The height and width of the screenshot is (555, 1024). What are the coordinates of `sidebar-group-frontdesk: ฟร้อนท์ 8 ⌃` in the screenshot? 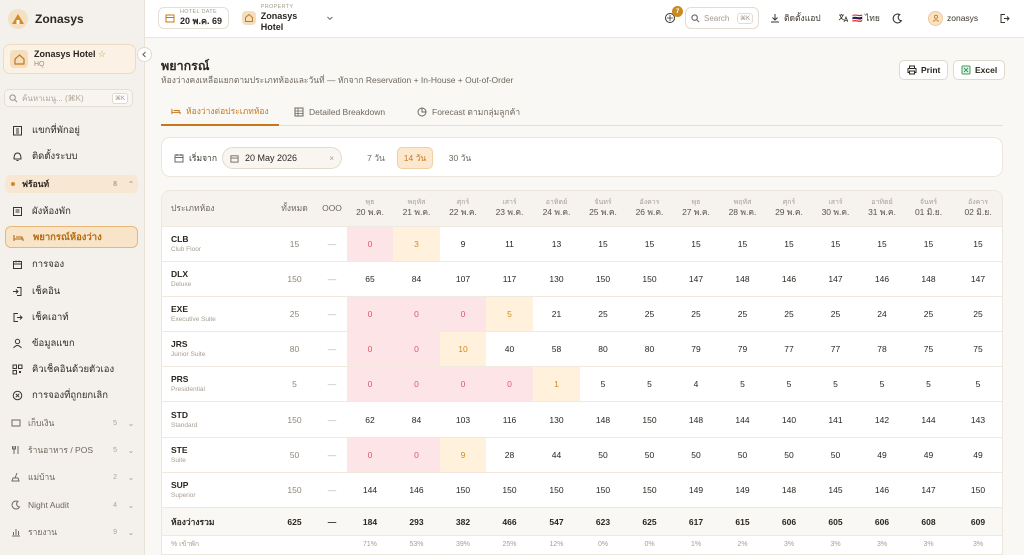 It's located at (71, 184).